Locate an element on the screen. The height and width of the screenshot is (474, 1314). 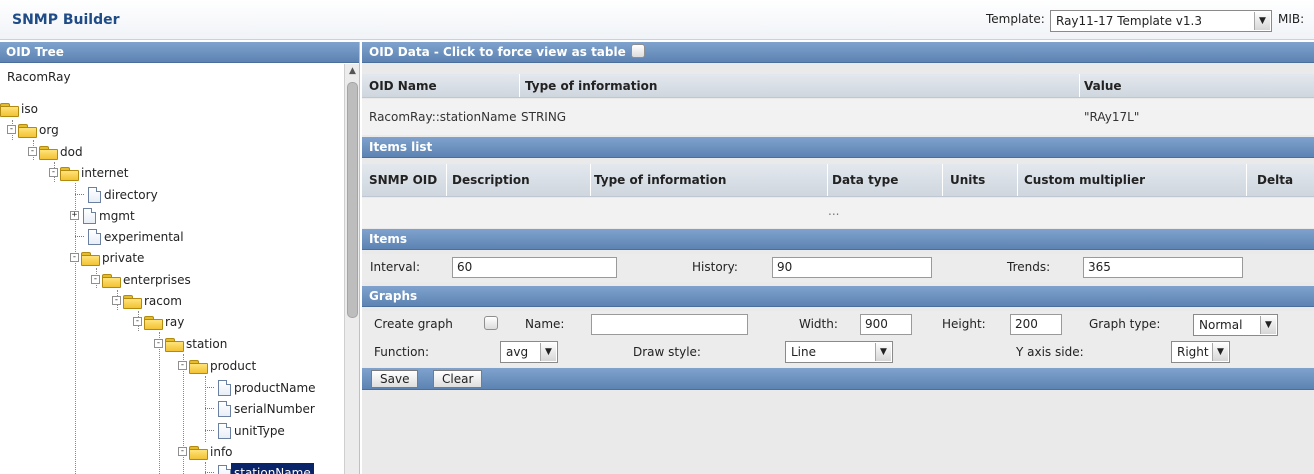
history-input: 90 is located at coordinates (852, 267).